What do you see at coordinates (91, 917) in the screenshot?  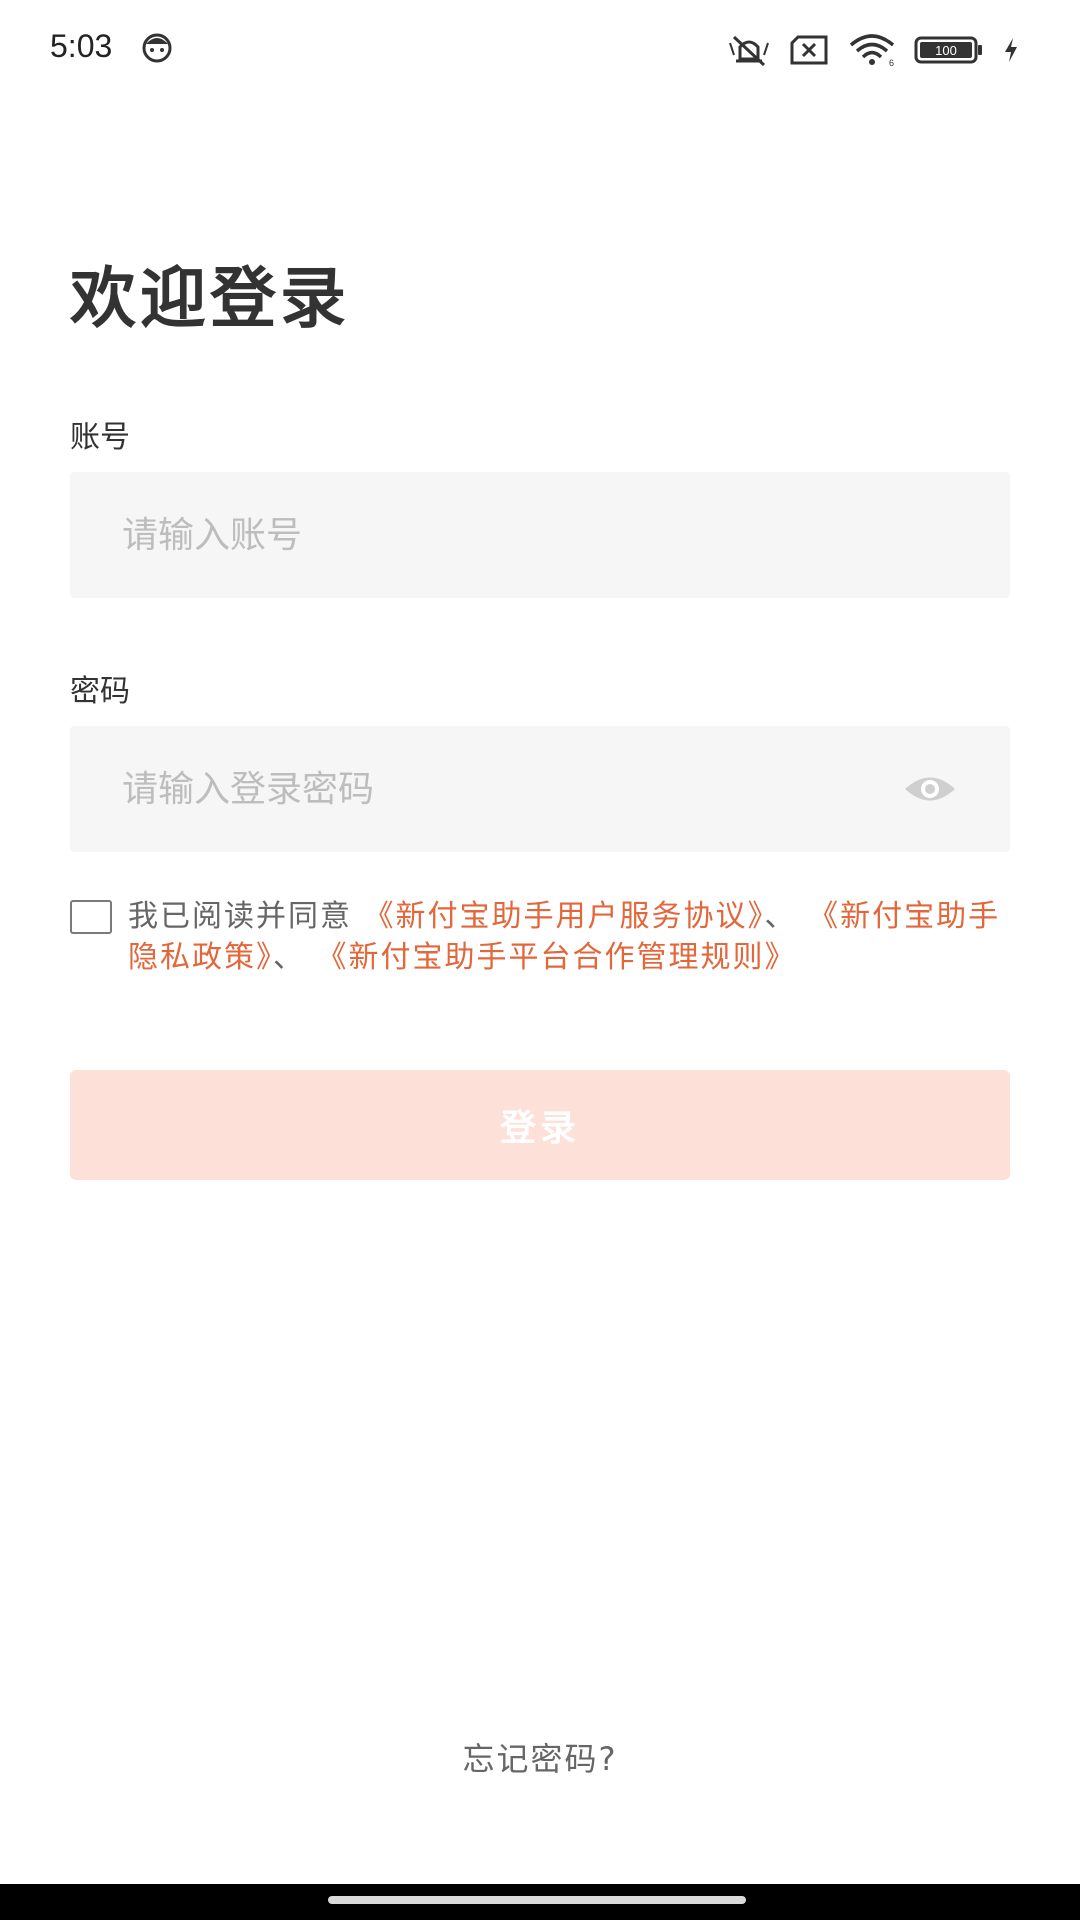 I see `agreement-checkbox` at bounding box center [91, 917].